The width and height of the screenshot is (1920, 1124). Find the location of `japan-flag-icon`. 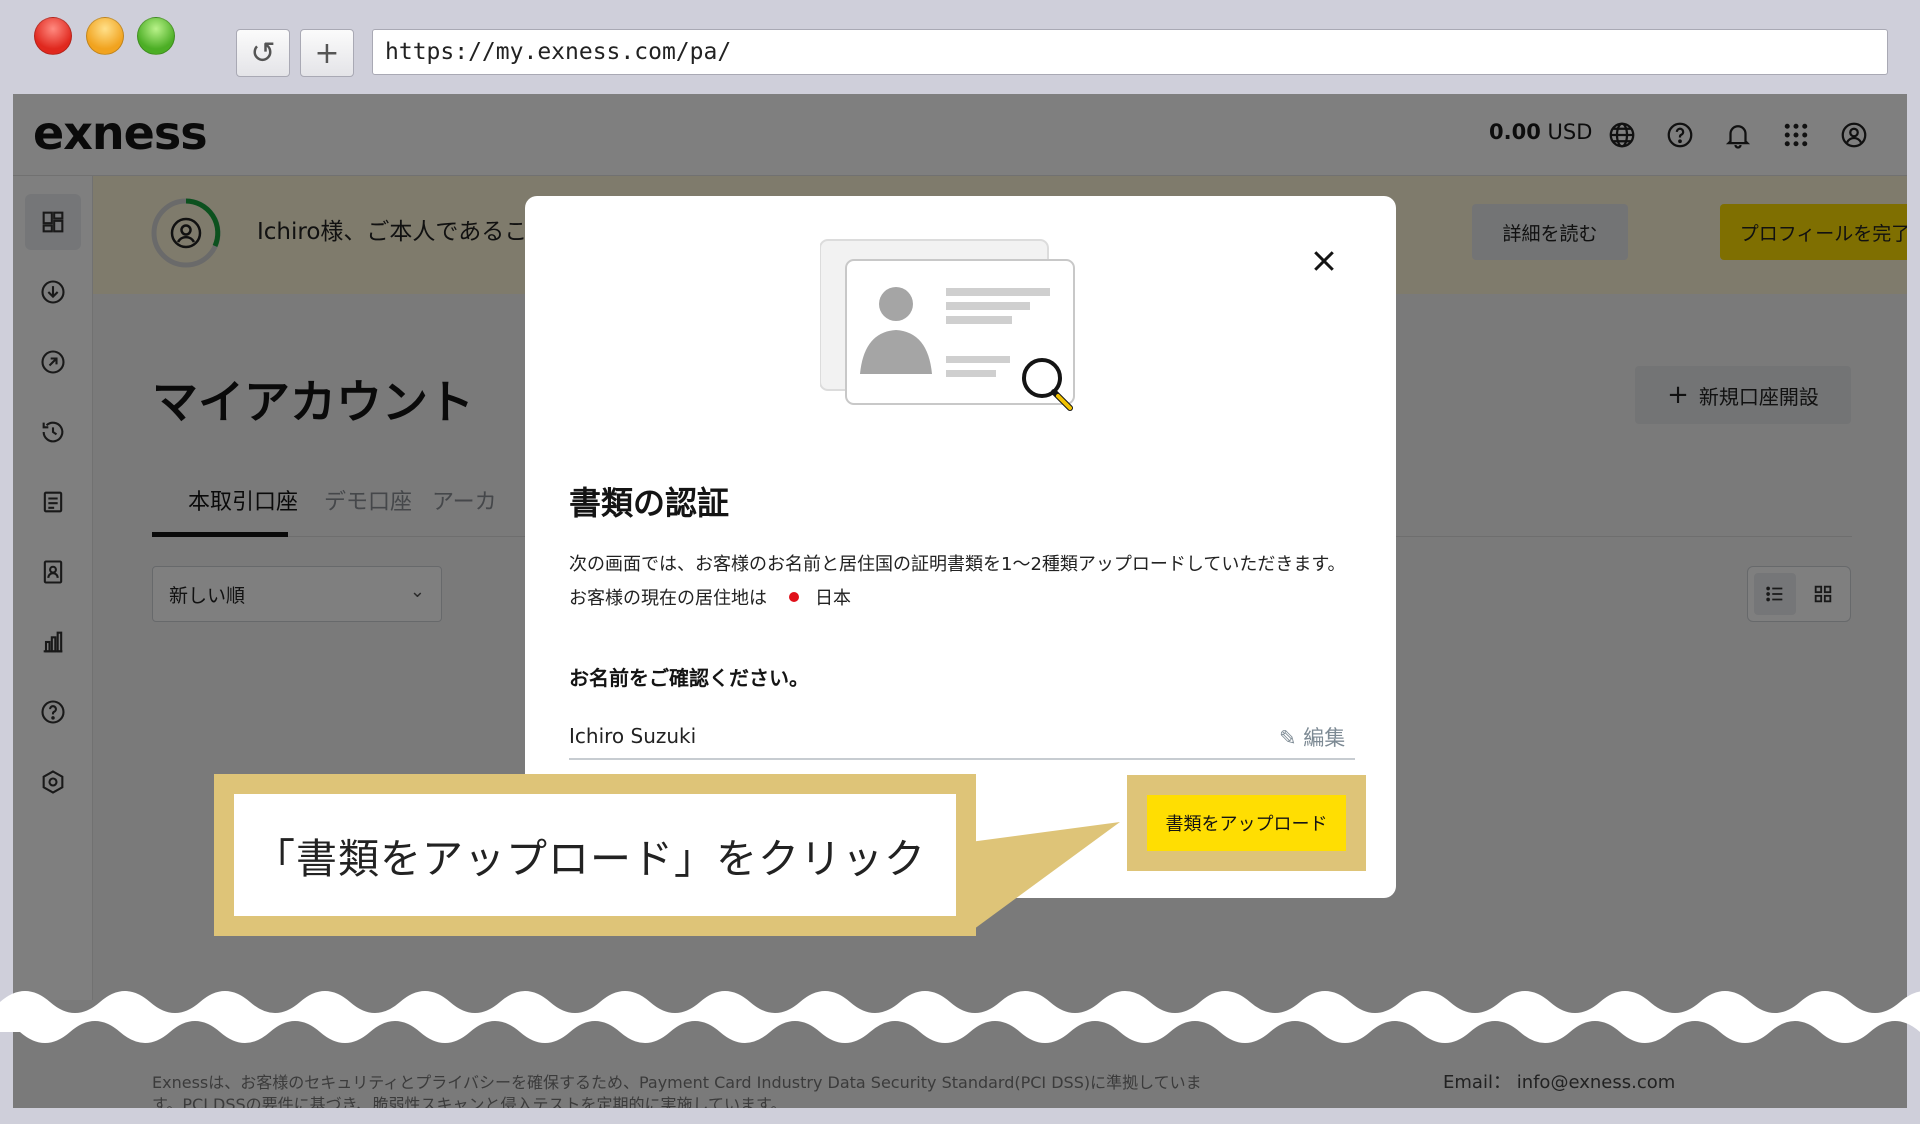

japan-flag-icon is located at coordinates (794, 597).